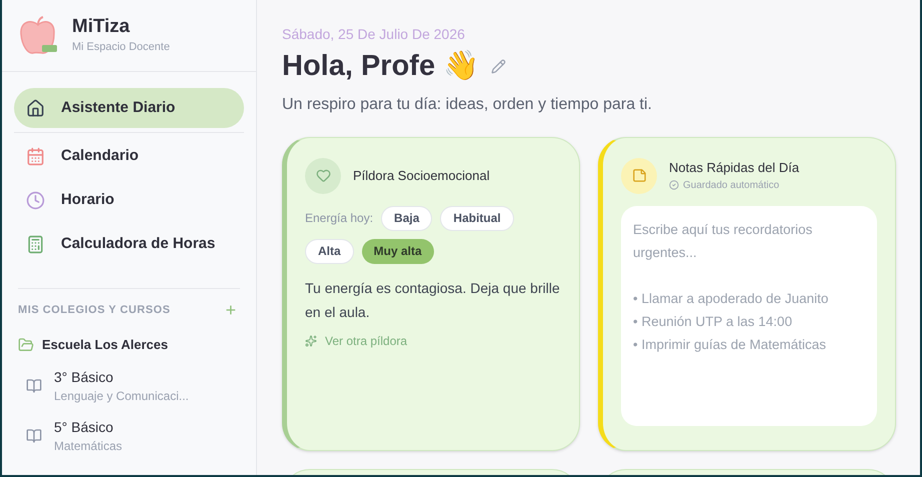 The height and width of the screenshot is (477, 922). Describe the element at coordinates (35, 108) in the screenshot. I see `home-icon` at that location.